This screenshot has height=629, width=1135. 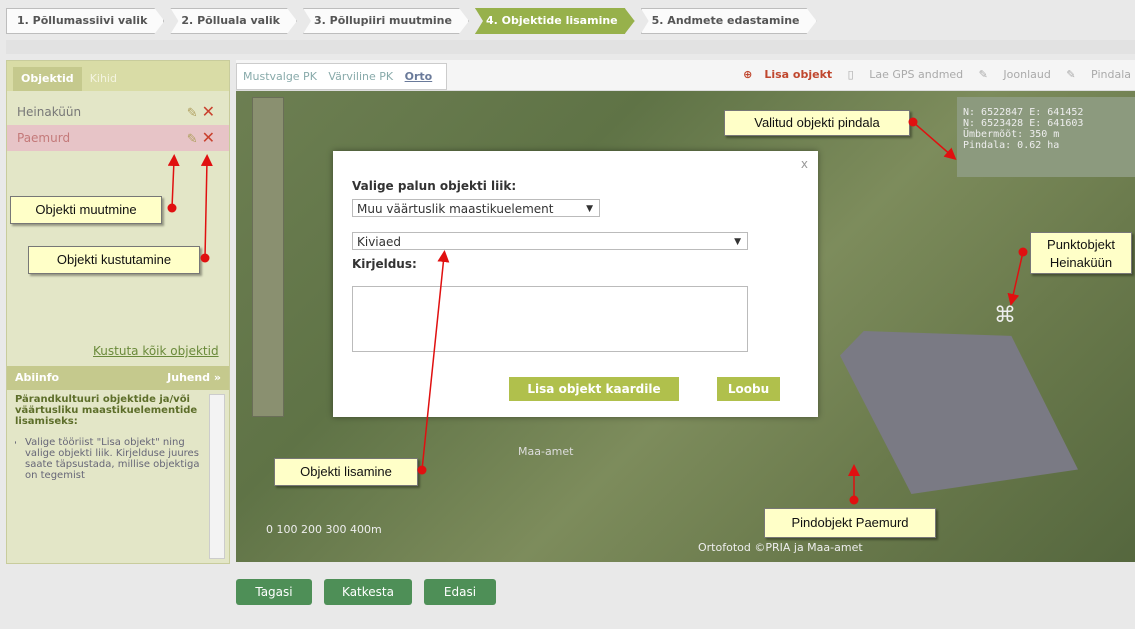 I want to click on help-header: Abiinfo Juhend », so click(x=118, y=378).